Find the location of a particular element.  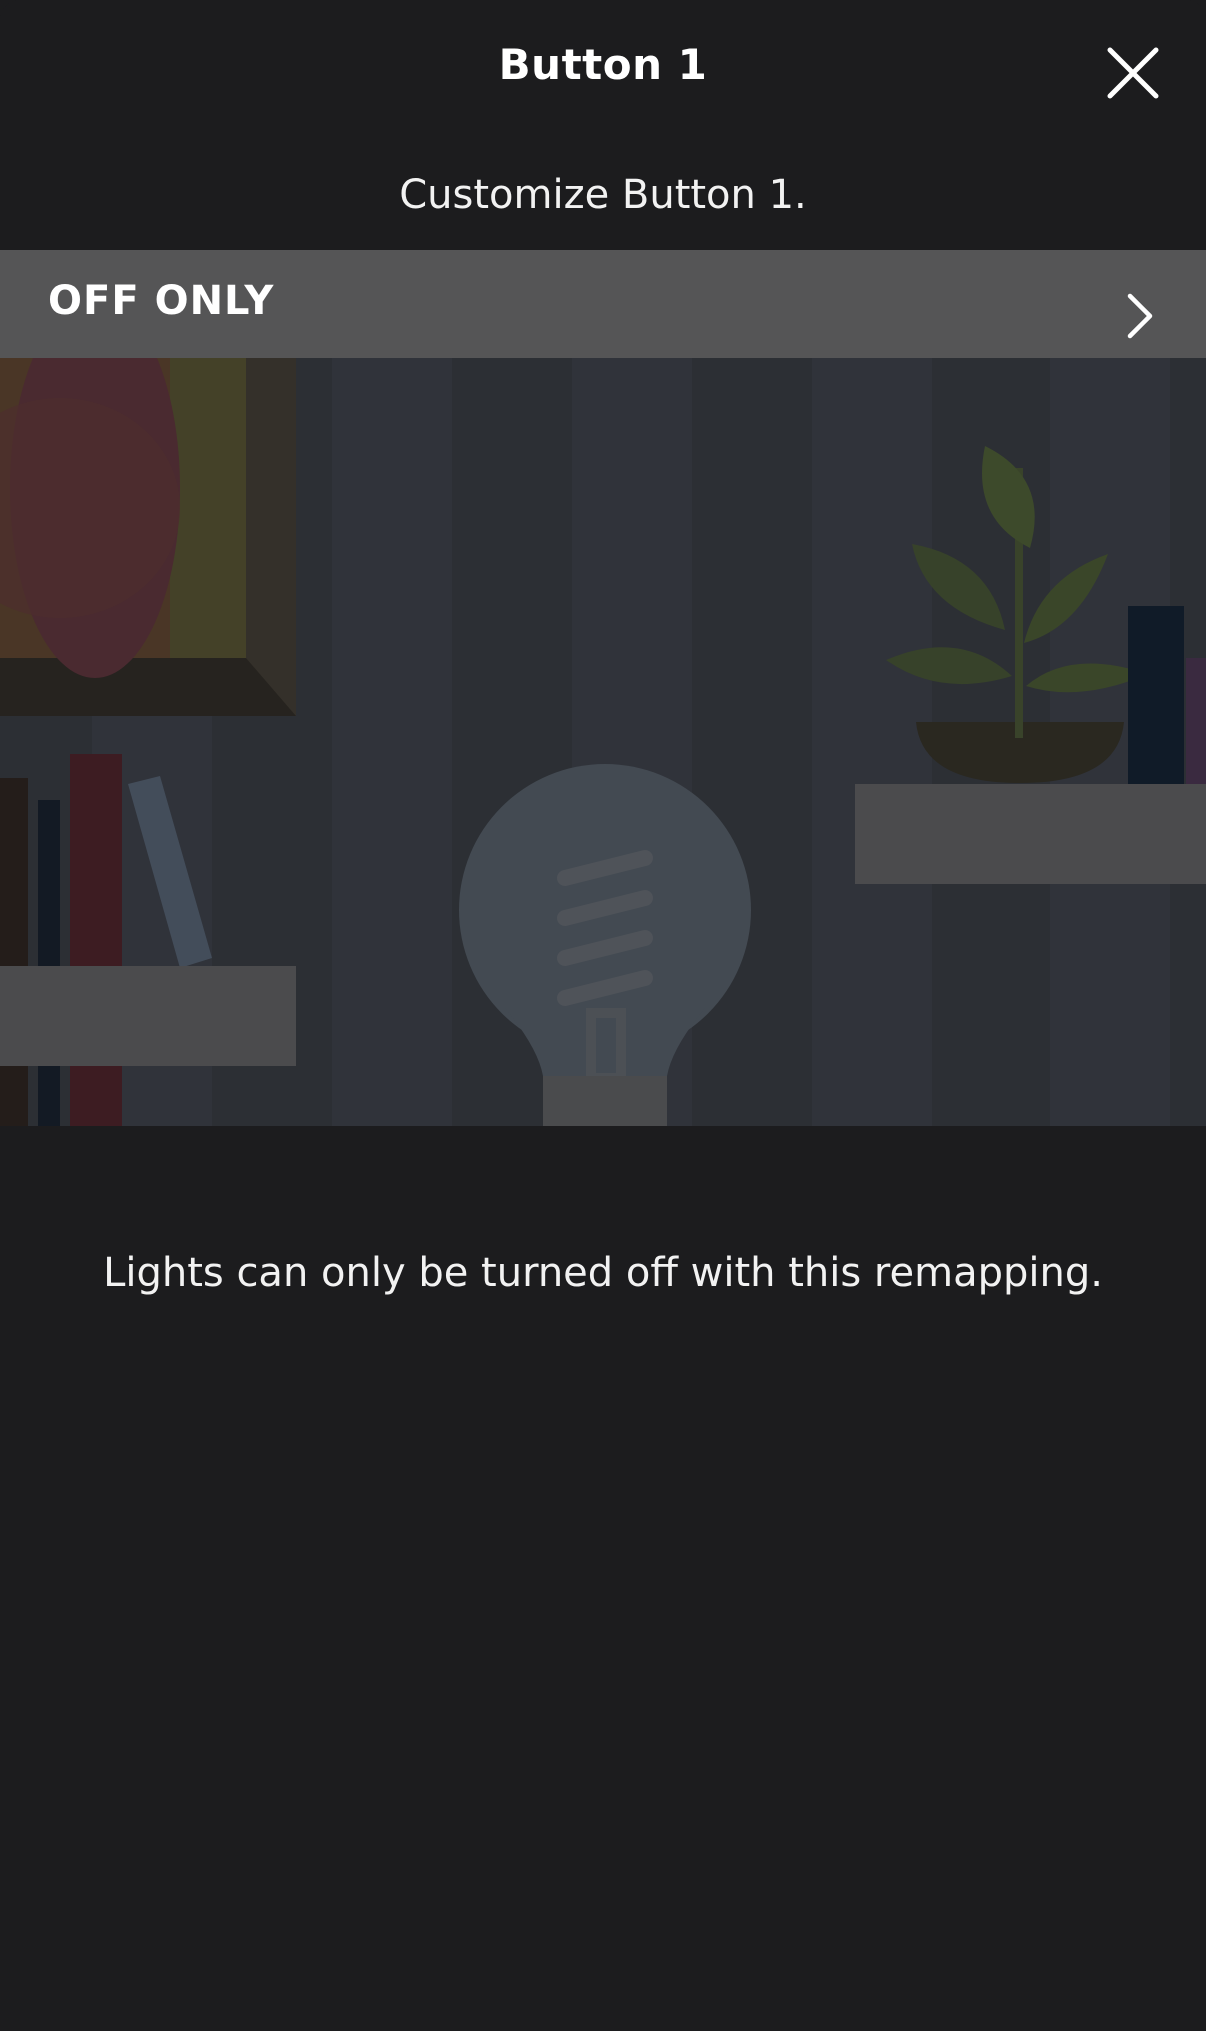

header: Button 1 is located at coordinates (603, 70).